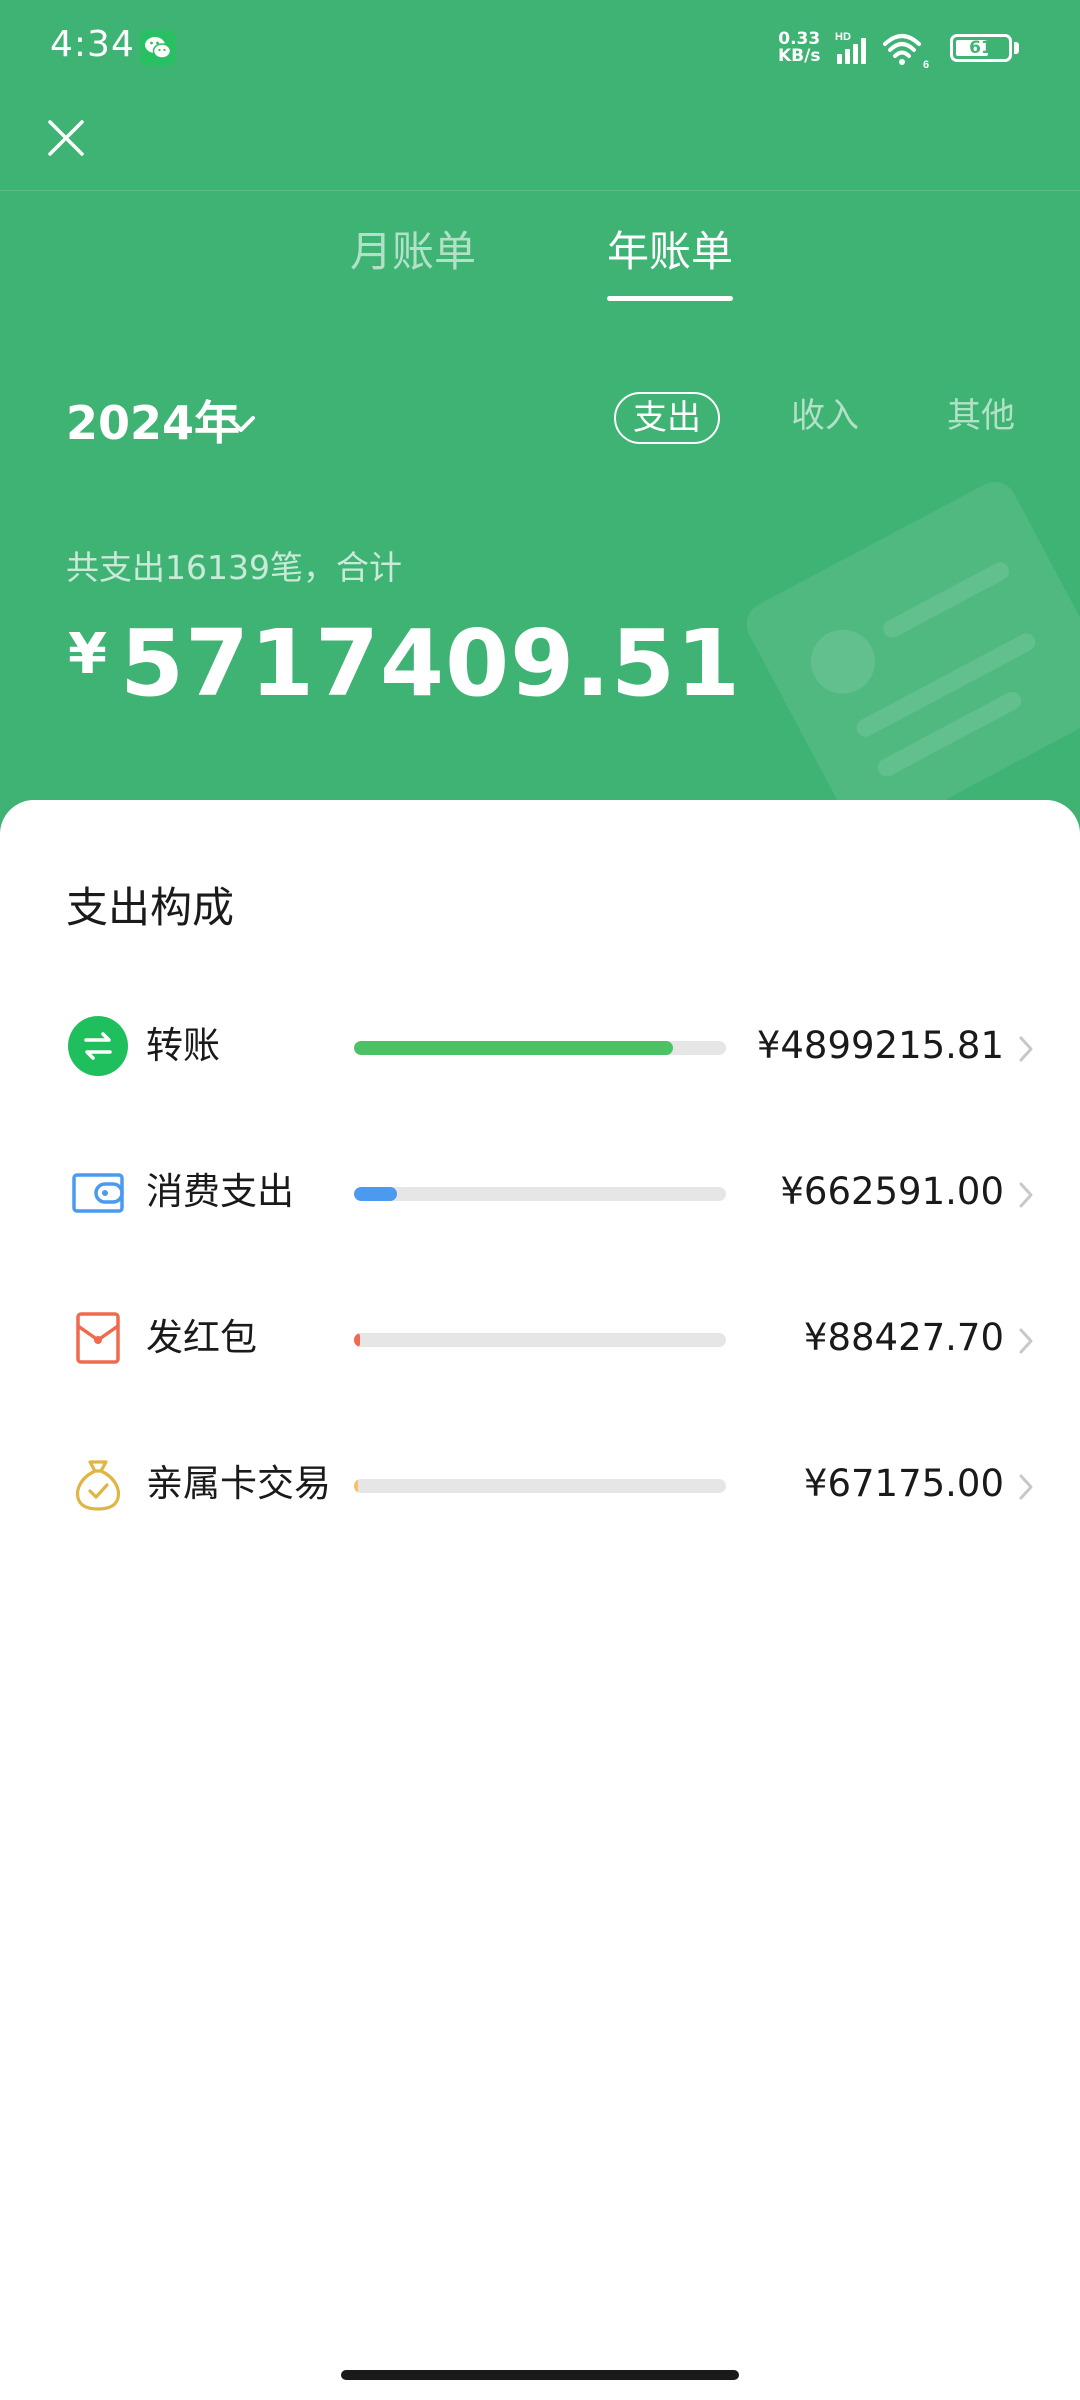 The image size is (1080, 2400). What do you see at coordinates (183, 1045) in the screenshot?
I see `breakdown-label: 转账` at bounding box center [183, 1045].